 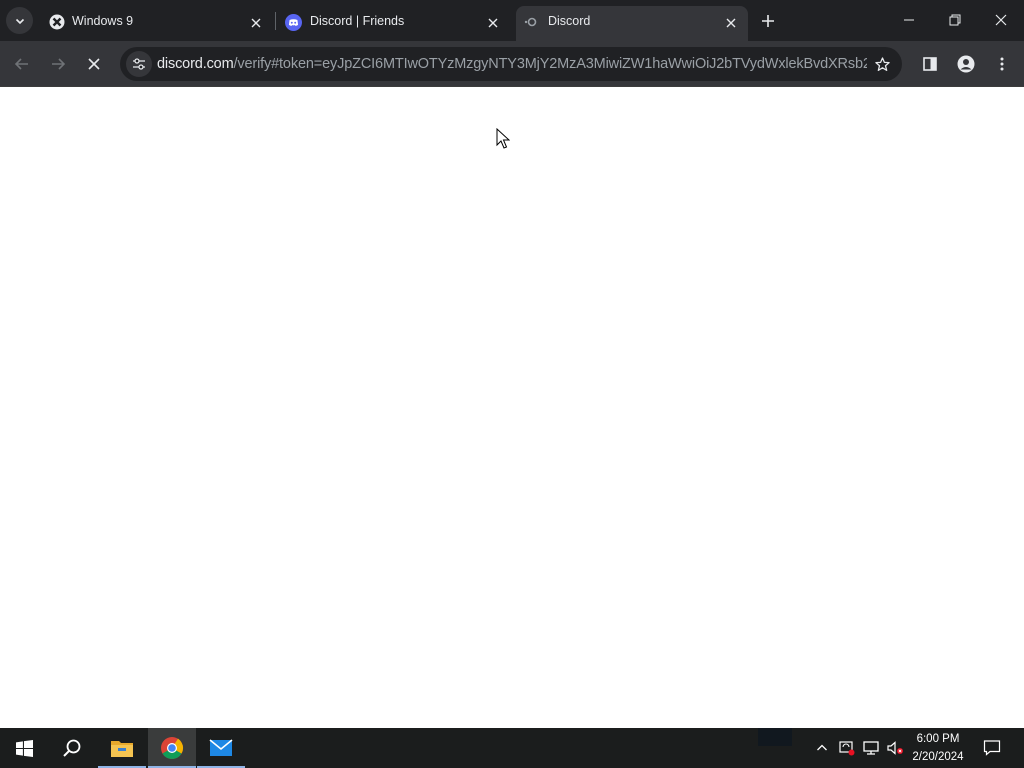 What do you see at coordinates (569, 21) in the screenshot?
I see `tab-title: Discord` at bounding box center [569, 21].